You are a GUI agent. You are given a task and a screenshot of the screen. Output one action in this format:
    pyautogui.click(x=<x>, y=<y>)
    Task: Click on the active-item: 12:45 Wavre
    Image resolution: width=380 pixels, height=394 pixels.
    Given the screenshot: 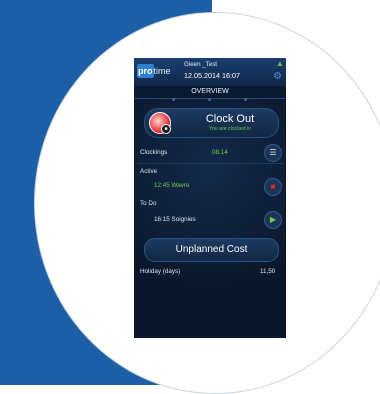 What is the action you would take?
    pyautogui.click(x=172, y=185)
    